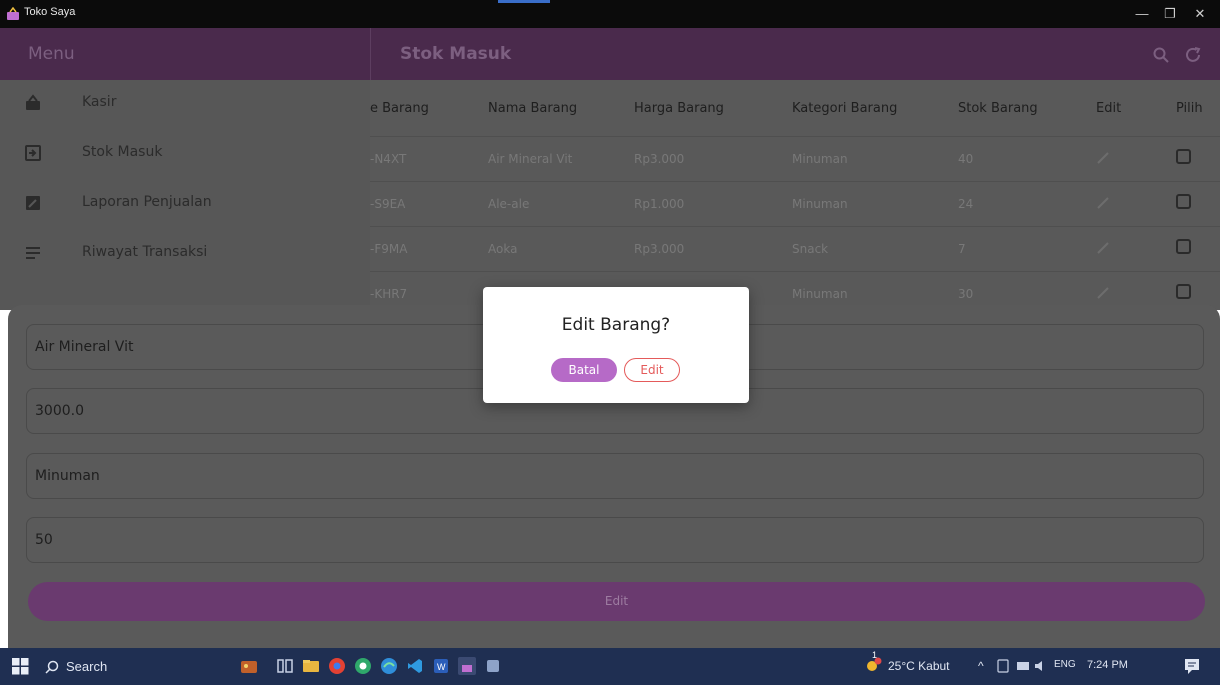 The image size is (1220, 685). What do you see at coordinates (128, 667) in the screenshot?
I see `taskbar-search: Search` at bounding box center [128, 667].